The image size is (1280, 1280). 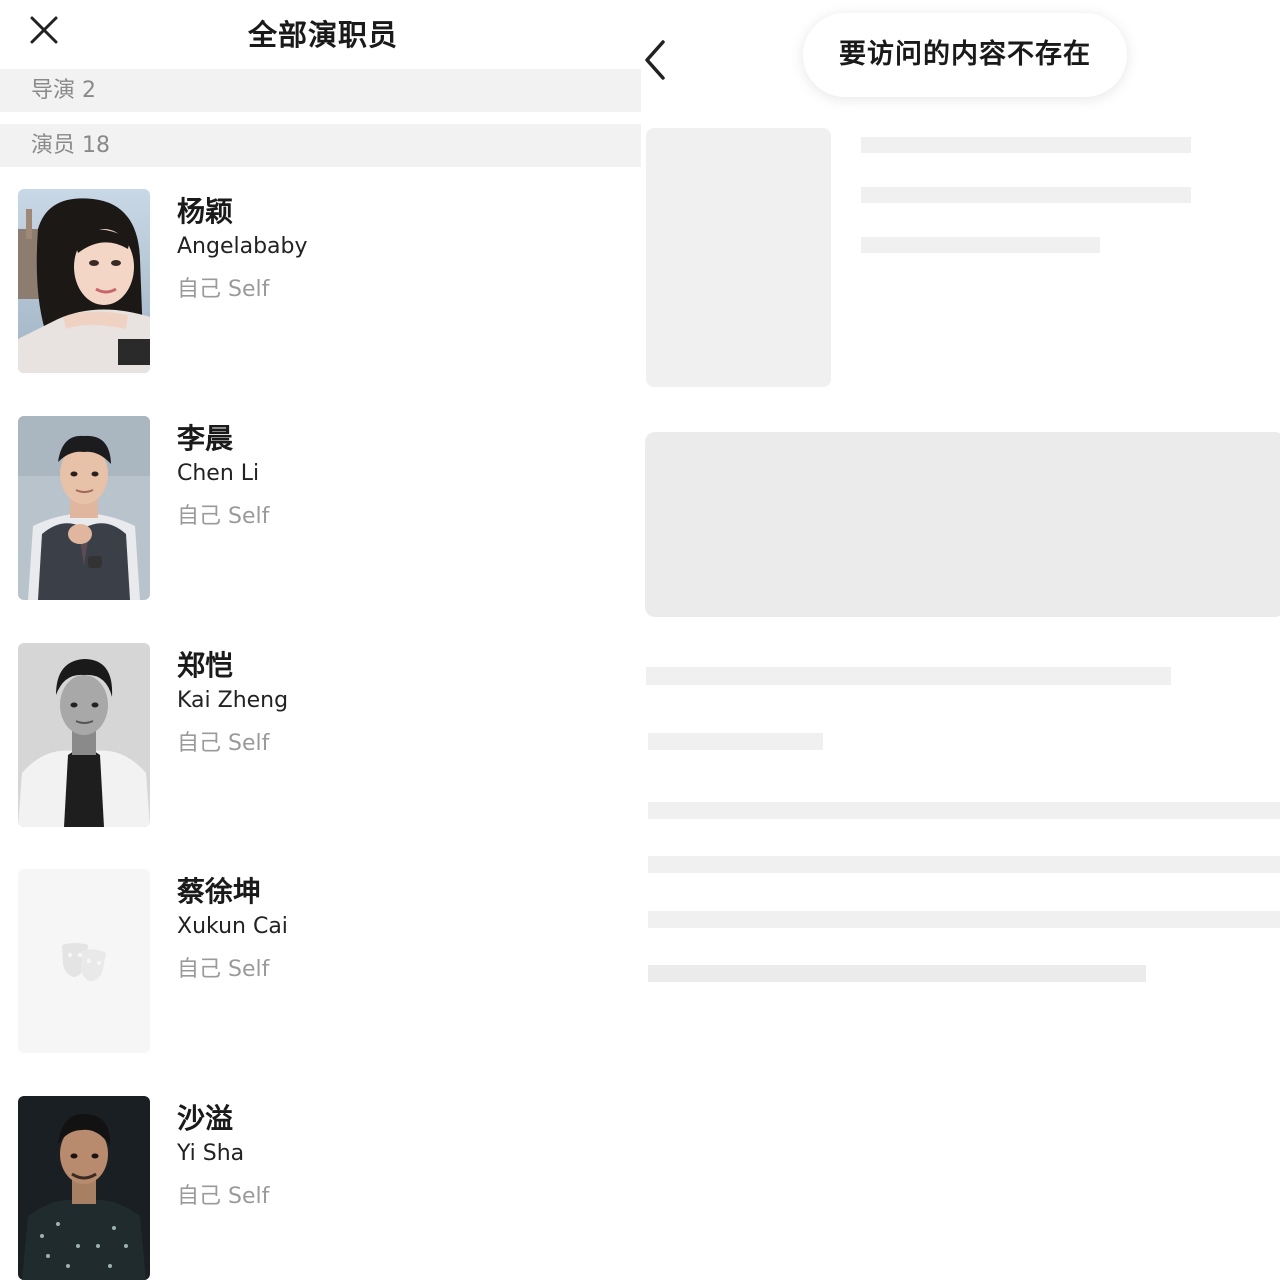 What do you see at coordinates (233, 700) in the screenshot?
I see `cast-english-name: Kai Zheng` at bounding box center [233, 700].